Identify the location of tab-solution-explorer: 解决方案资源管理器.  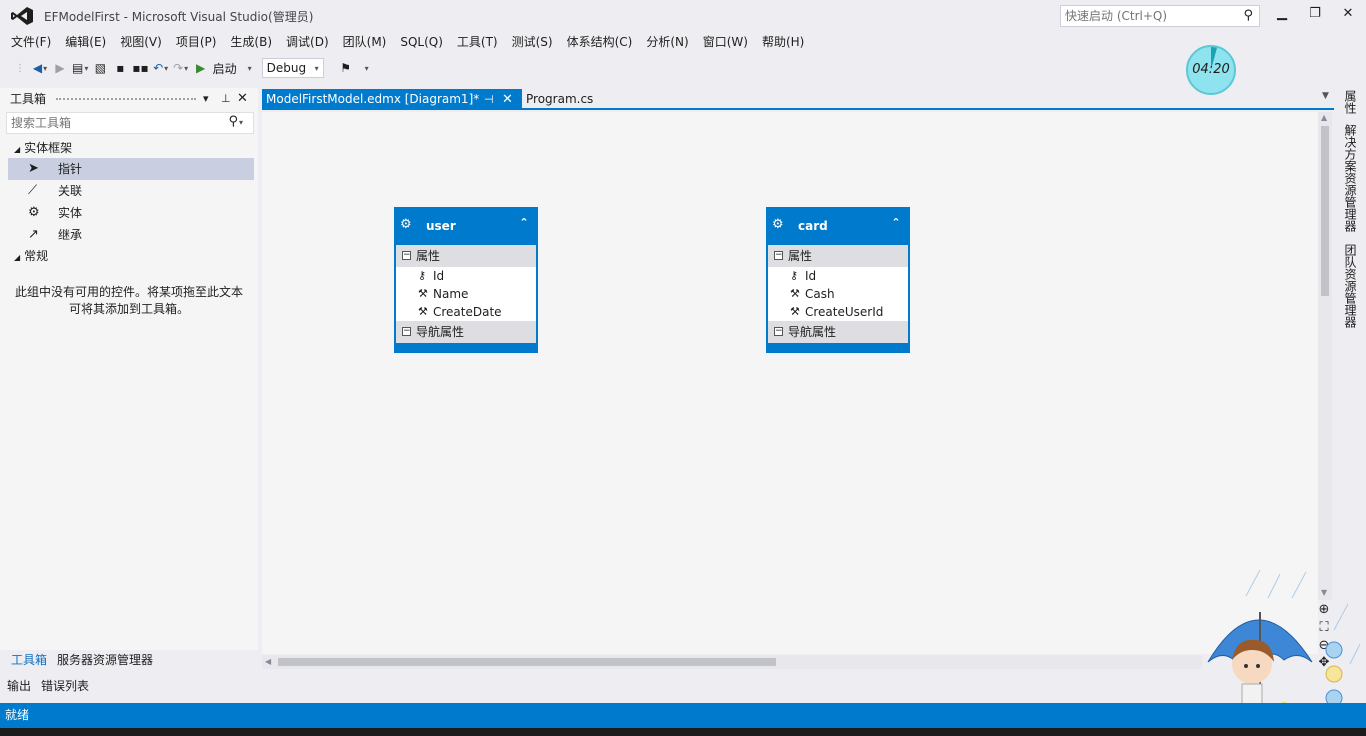
(1350, 178).